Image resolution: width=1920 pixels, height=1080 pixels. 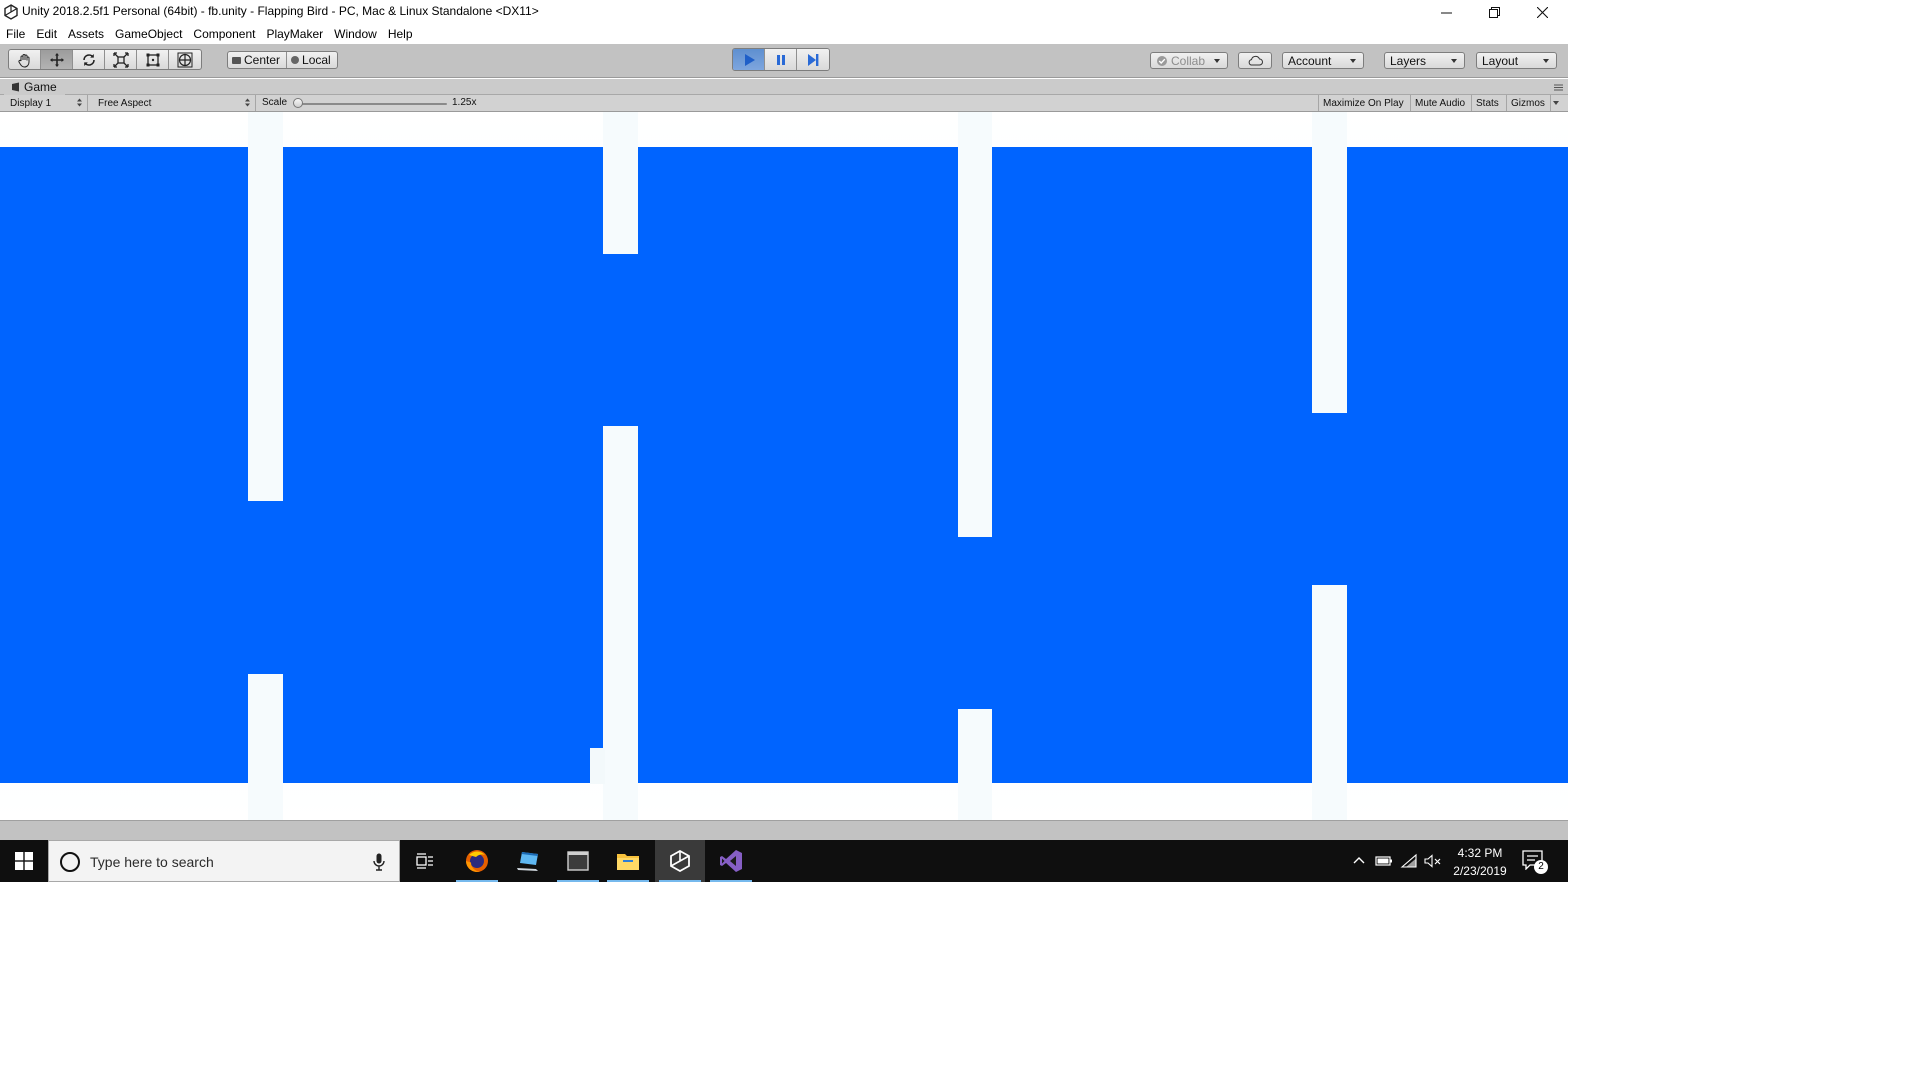 I want to click on move-tool-button, so click(x=57, y=59).